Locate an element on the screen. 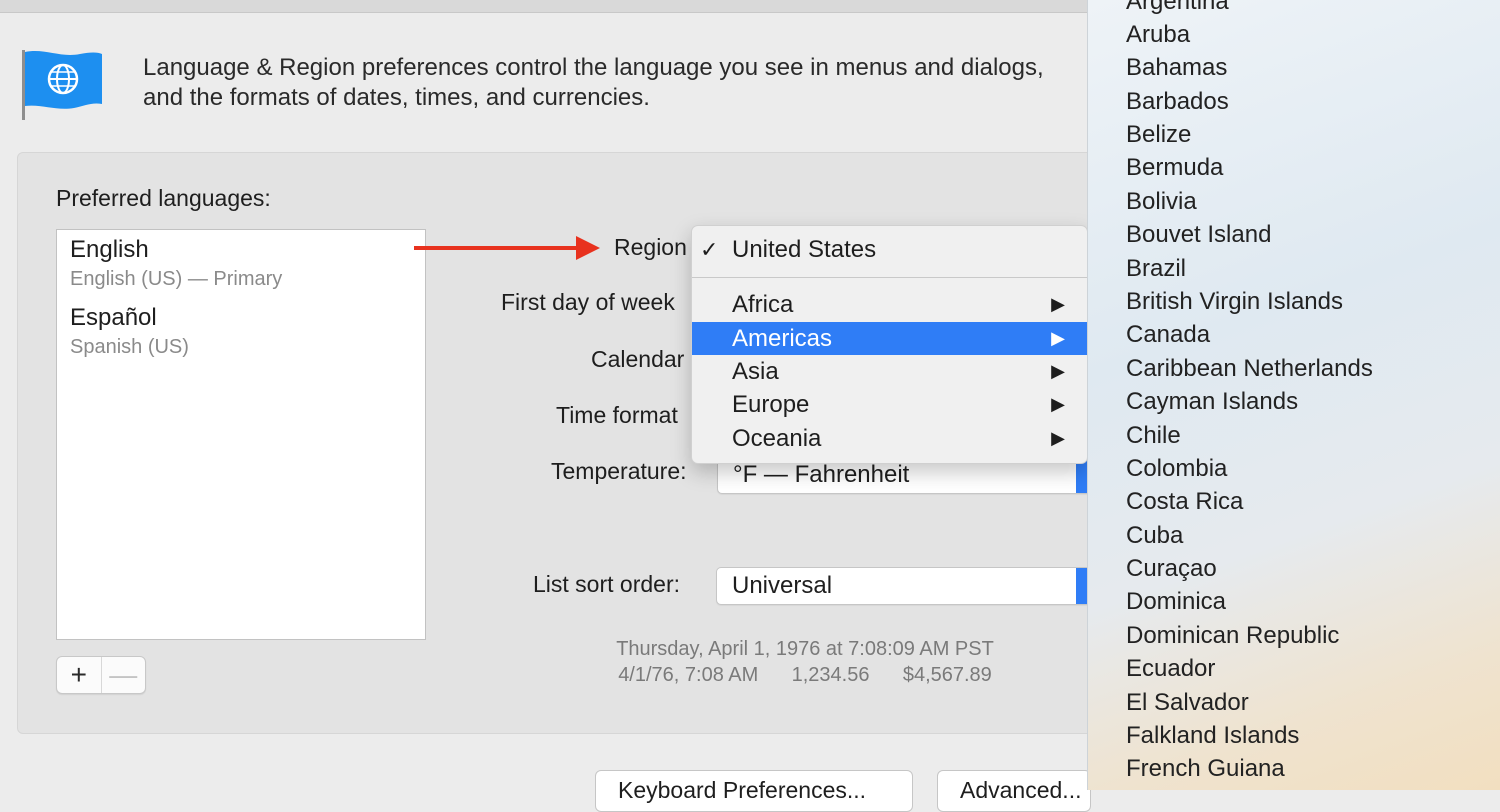 The image size is (1500, 812). country-item: Chile is located at coordinates (1153, 436).